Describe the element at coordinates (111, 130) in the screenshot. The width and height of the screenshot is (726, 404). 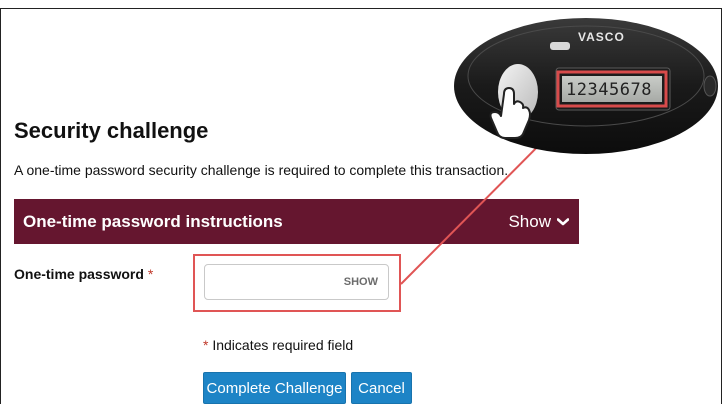
I see `page-title: Security challenge` at that location.